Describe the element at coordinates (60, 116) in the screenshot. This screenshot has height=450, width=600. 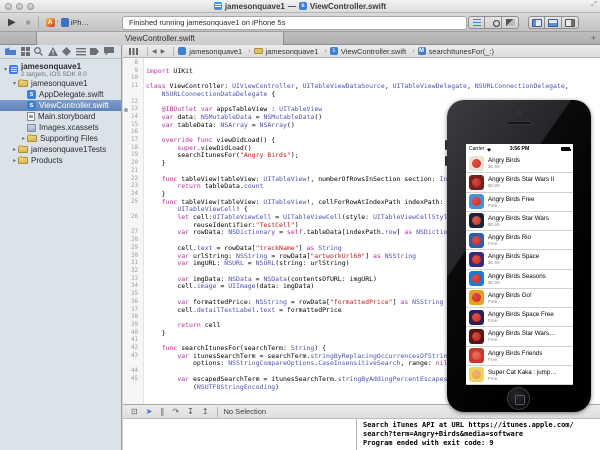
I see `tree-item-main-storyboard: Main.storyboard` at that location.